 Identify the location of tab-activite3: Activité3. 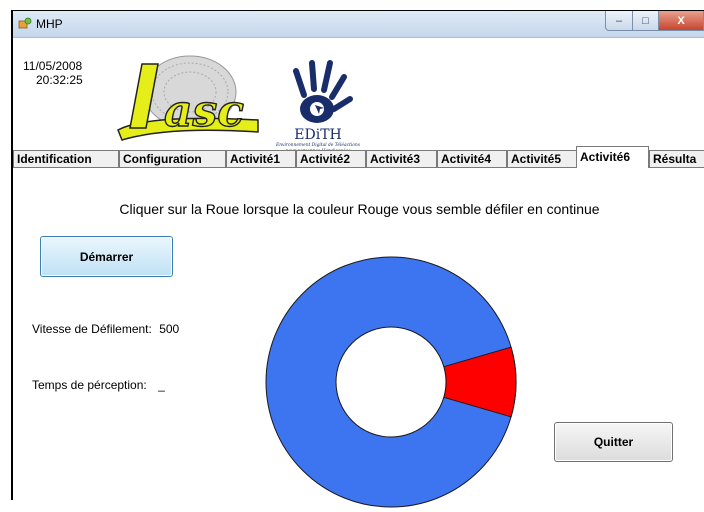
(401, 158).